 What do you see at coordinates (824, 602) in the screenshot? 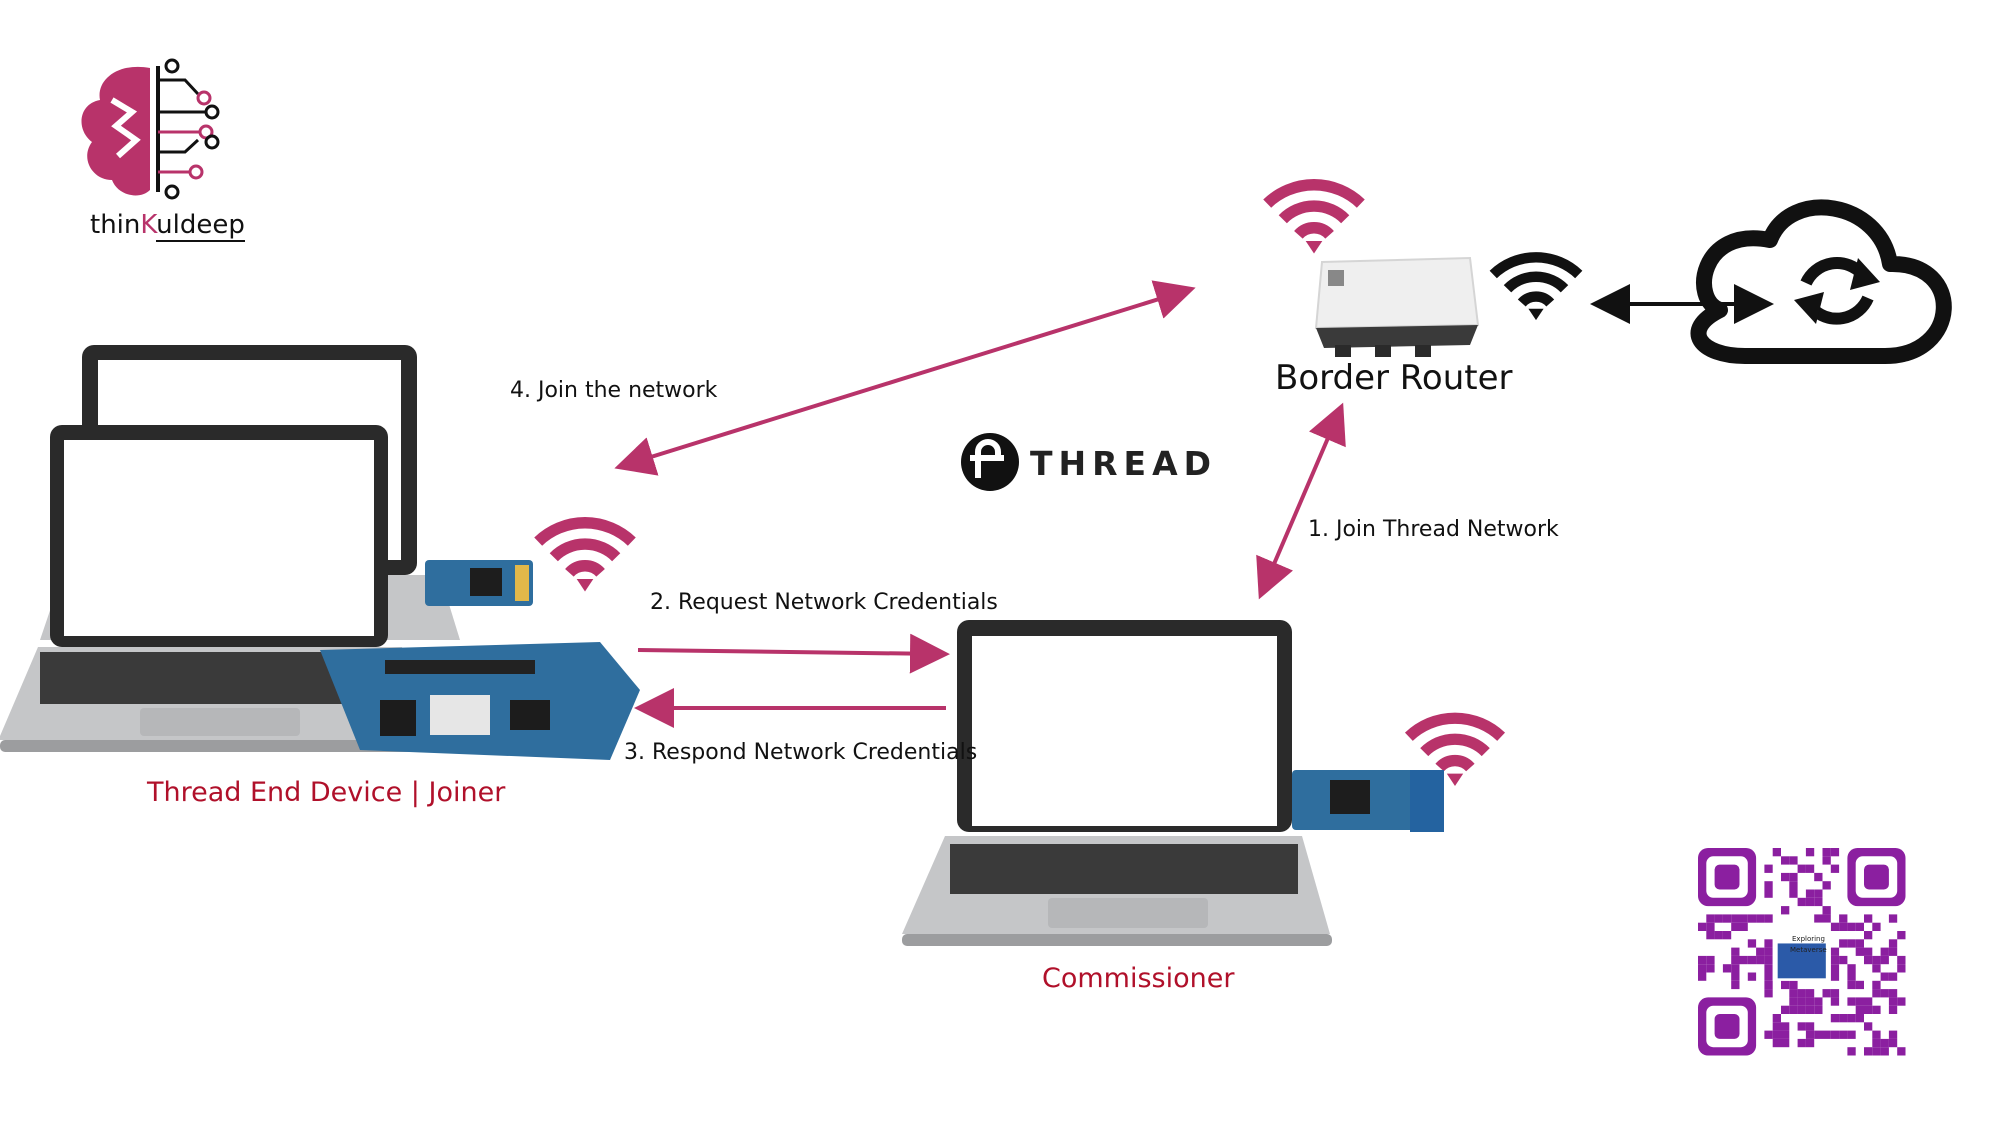
I see `step2-label: 2. Request Network Credentials` at bounding box center [824, 602].